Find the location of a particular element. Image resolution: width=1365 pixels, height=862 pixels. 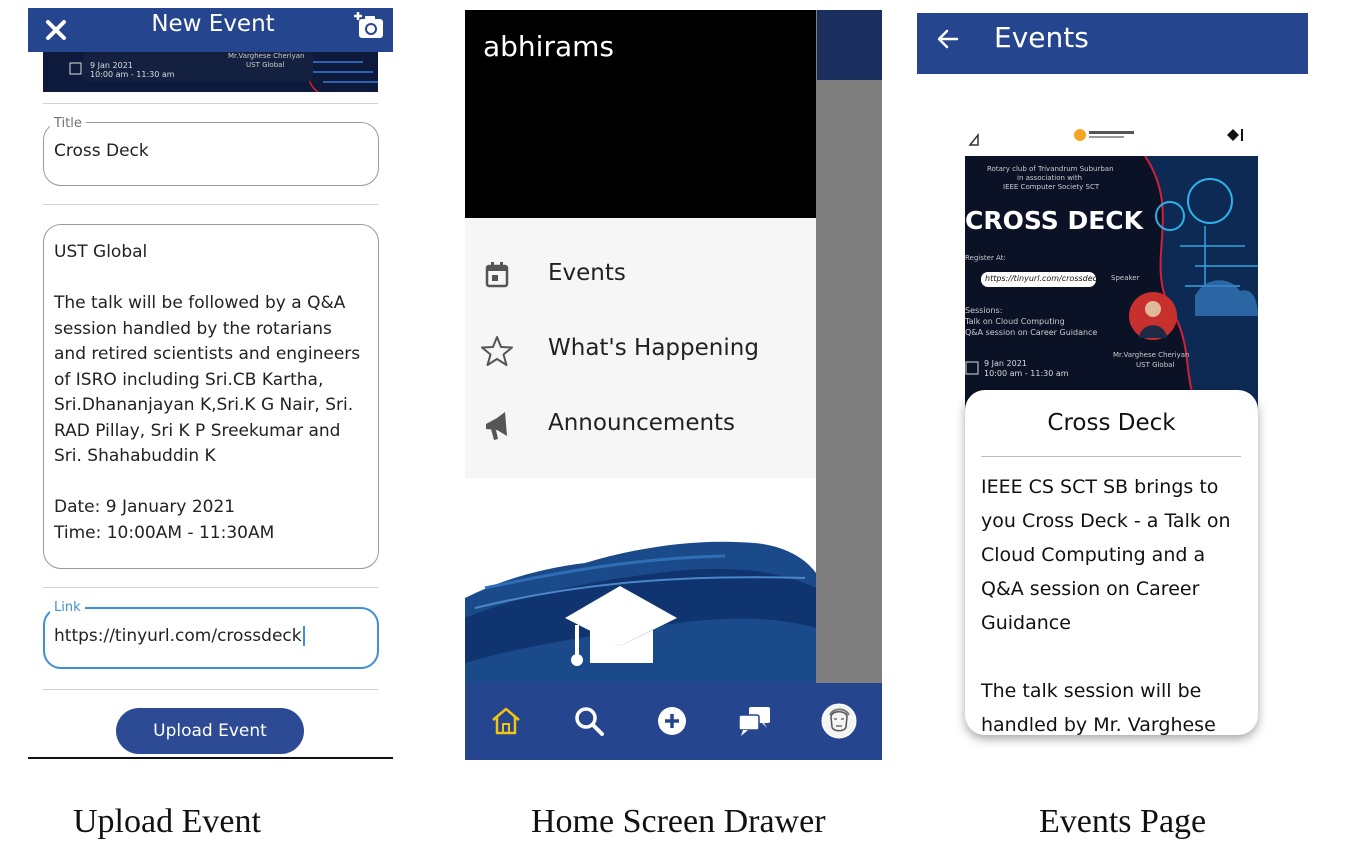

poster-org-line3: IEEE Computer Society SCT is located at coordinates (1051, 187).